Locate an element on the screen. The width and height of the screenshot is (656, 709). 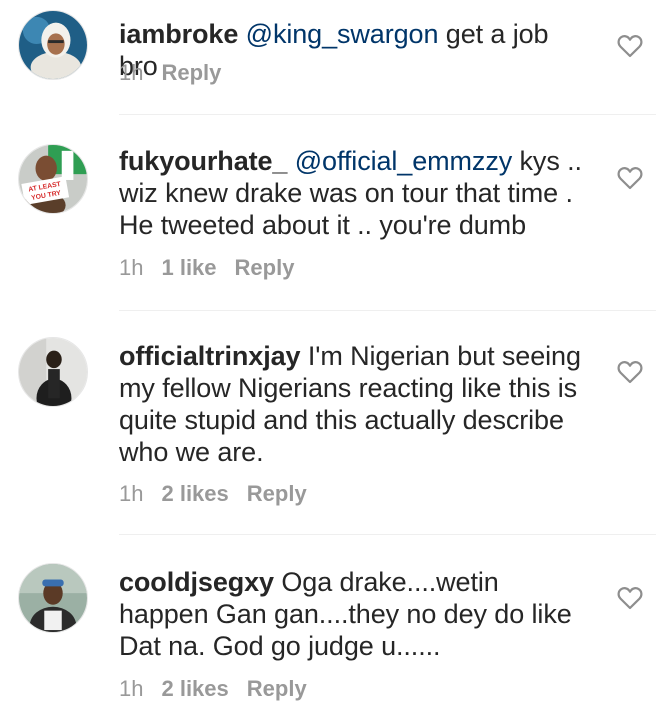
comment-mention: @king_swargon is located at coordinates (342, 34).